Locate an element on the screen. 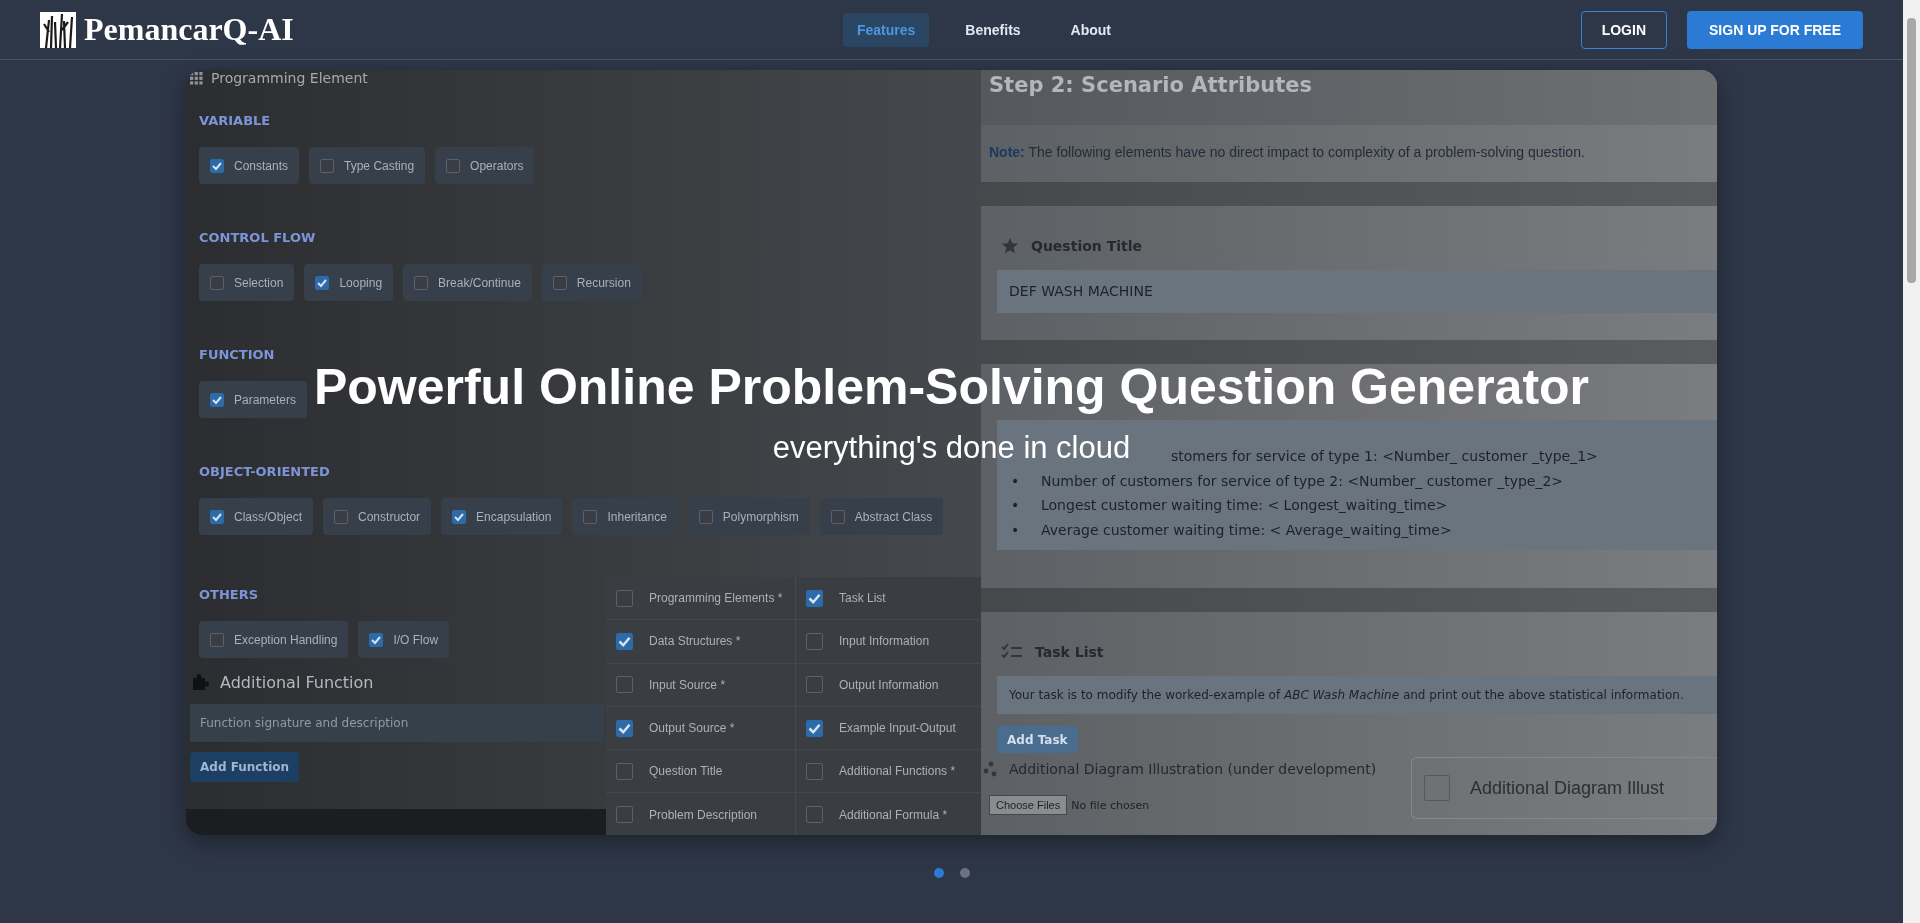 This screenshot has width=1920, height=923. option-chip: Class/Object is located at coordinates (256, 516).